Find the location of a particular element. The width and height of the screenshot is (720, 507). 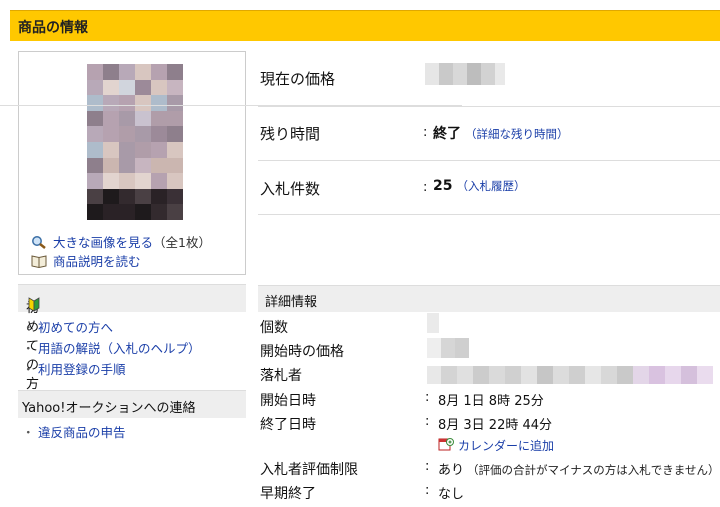

page-title: 商品の情報 is located at coordinates (53, 28).